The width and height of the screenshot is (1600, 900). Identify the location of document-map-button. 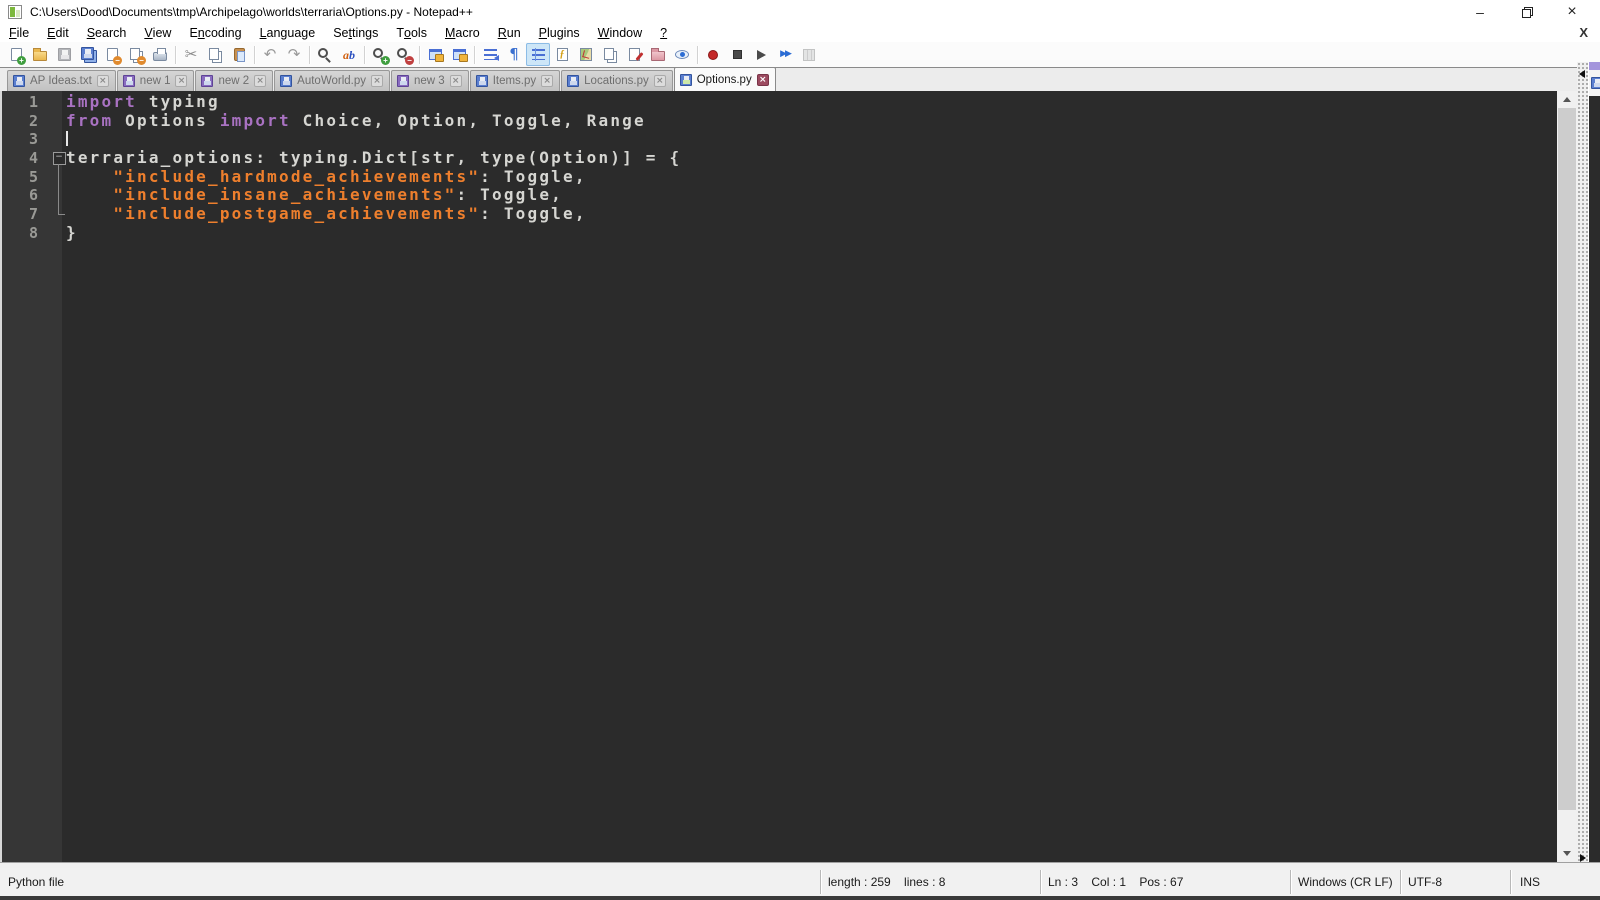
(586, 54).